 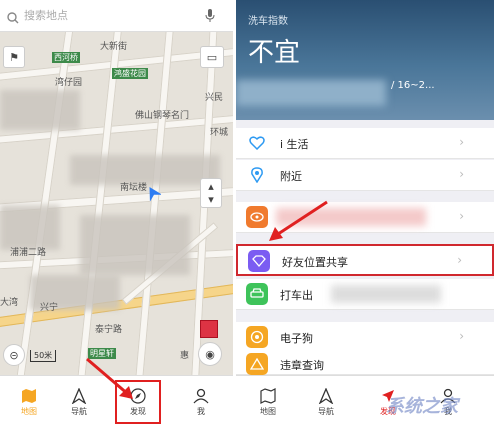 I want to click on map-label: 鸿盛花园, so click(x=130, y=73).